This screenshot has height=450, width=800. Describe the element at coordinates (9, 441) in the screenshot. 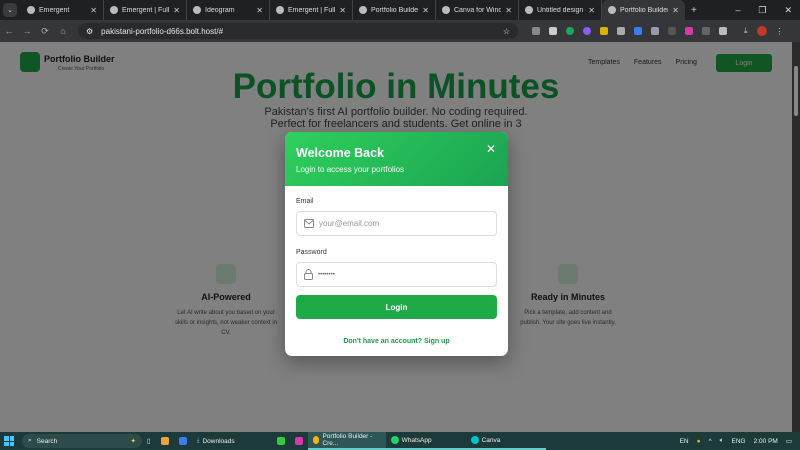

I see `windows-start-icon` at that location.